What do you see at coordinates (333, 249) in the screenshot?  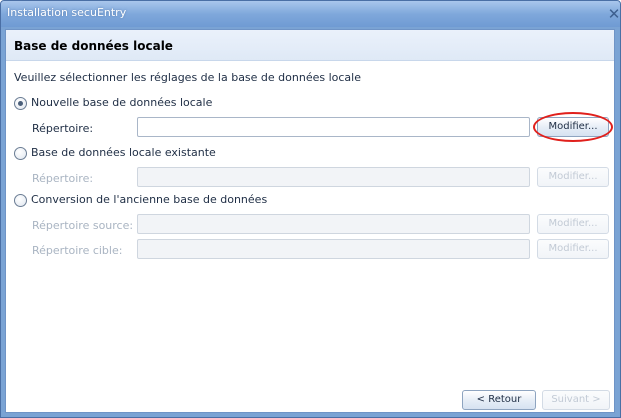 I see `target-directory-input` at bounding box center [333, 249].